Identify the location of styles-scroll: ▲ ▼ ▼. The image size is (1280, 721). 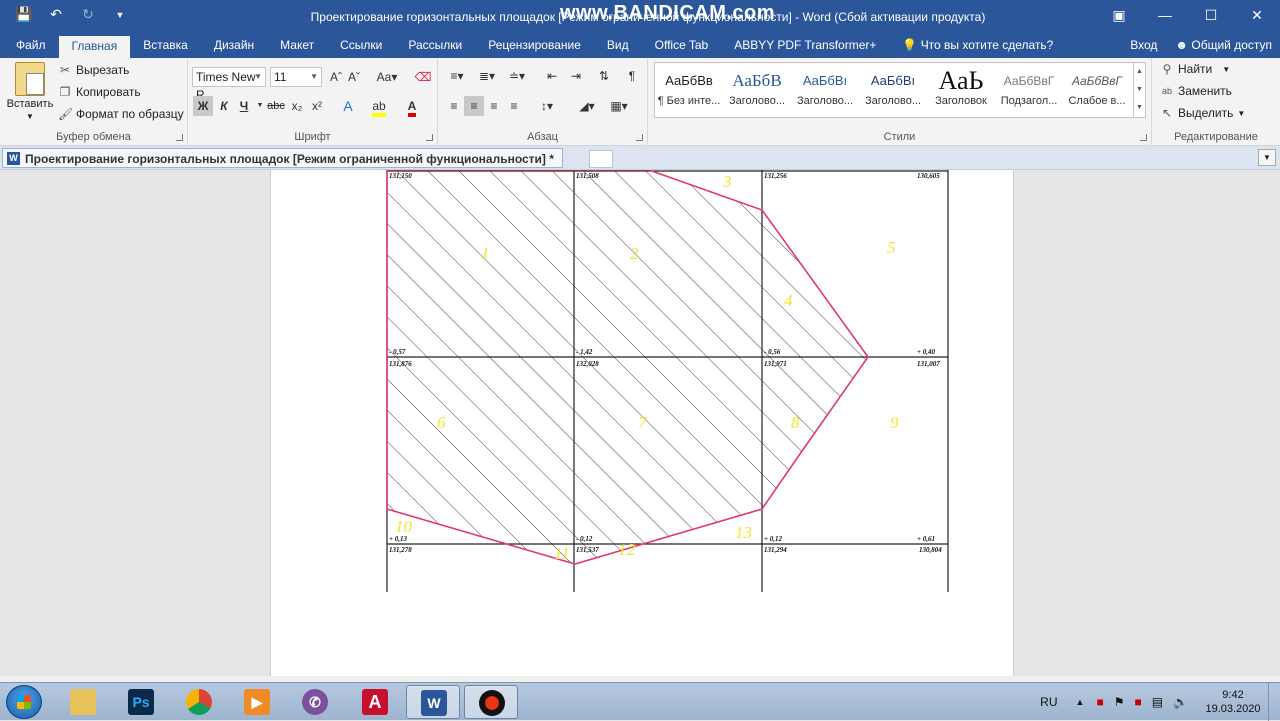
(1139, 90).